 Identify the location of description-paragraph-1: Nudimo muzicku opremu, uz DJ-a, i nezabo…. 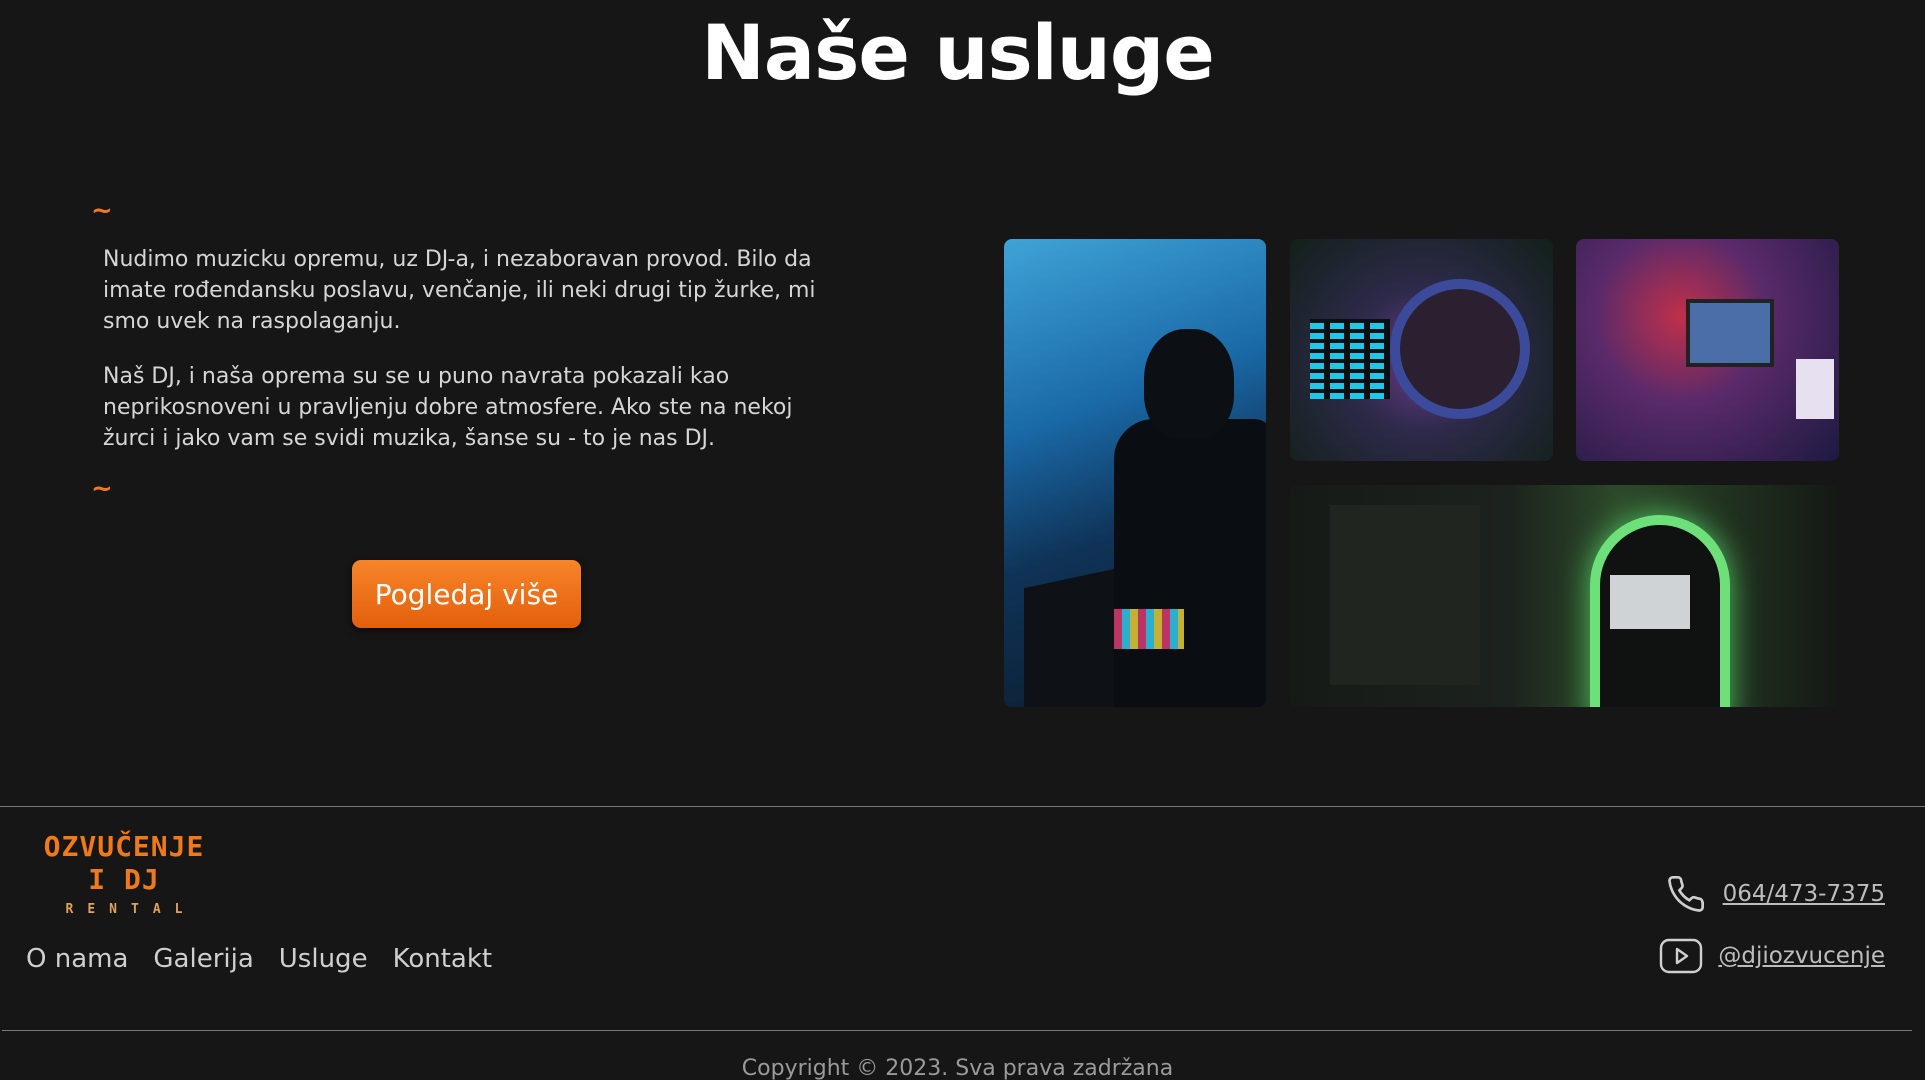
(459, 290).